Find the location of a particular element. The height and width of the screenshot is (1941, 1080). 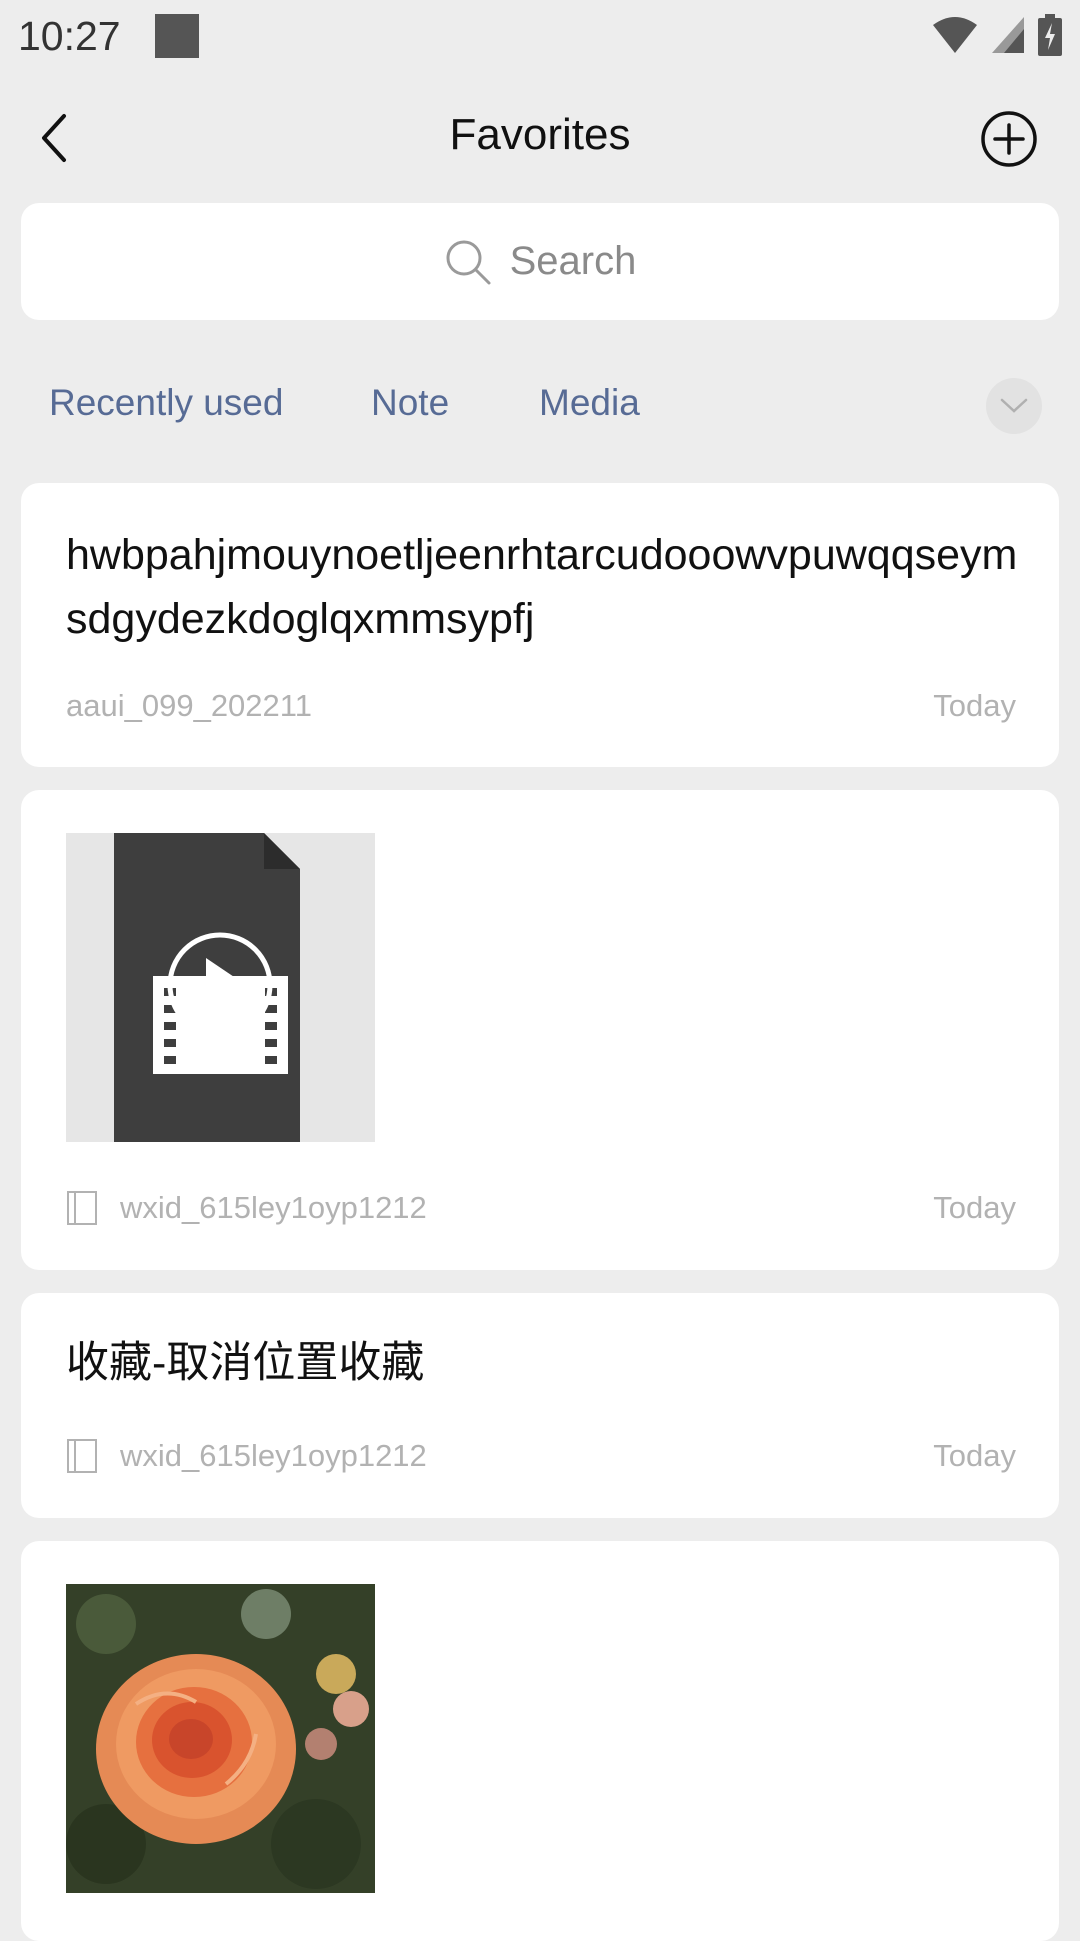

rose-photo is located at coordinates (220, 1738).